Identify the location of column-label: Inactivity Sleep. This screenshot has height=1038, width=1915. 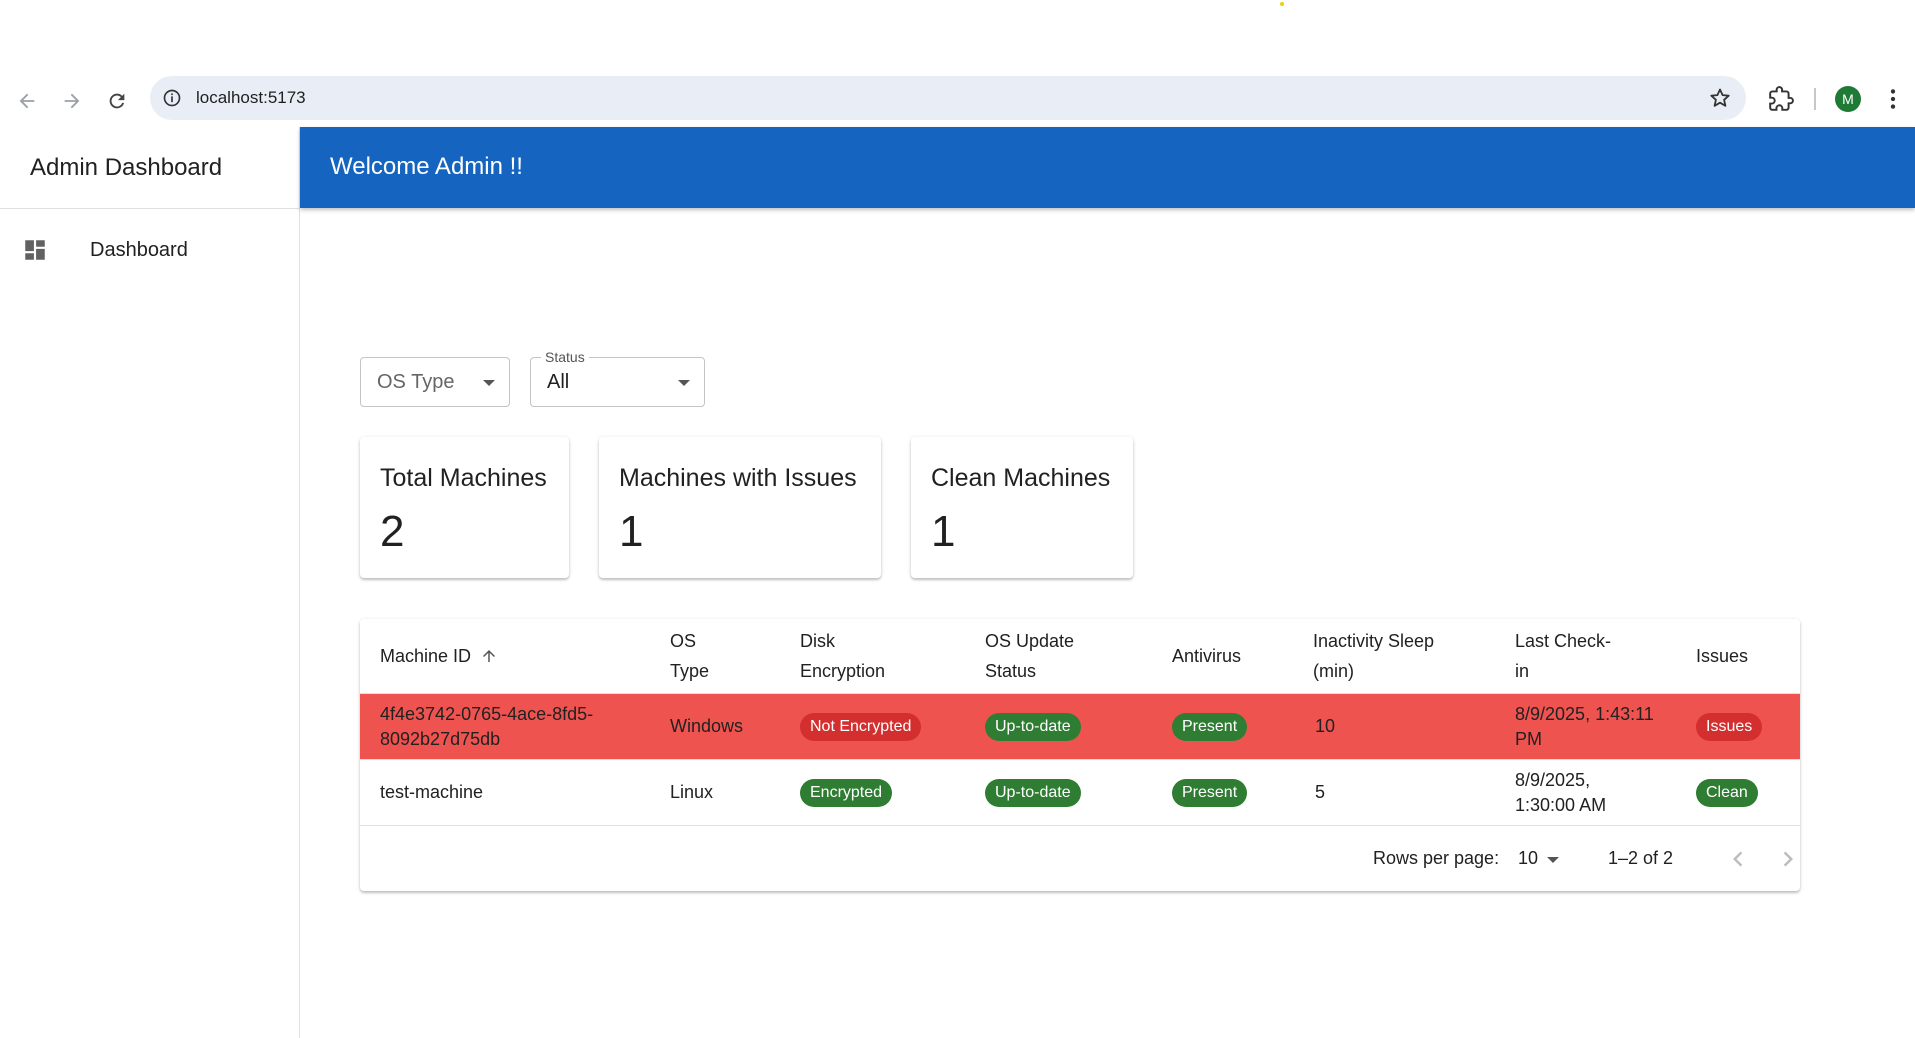
(1374, 641).